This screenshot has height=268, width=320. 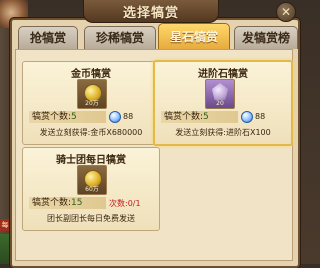 What do you see at coordinates (77, 203) in the screenshot?
I see `reward-count-value: 15` at bounding box center [77, 203].